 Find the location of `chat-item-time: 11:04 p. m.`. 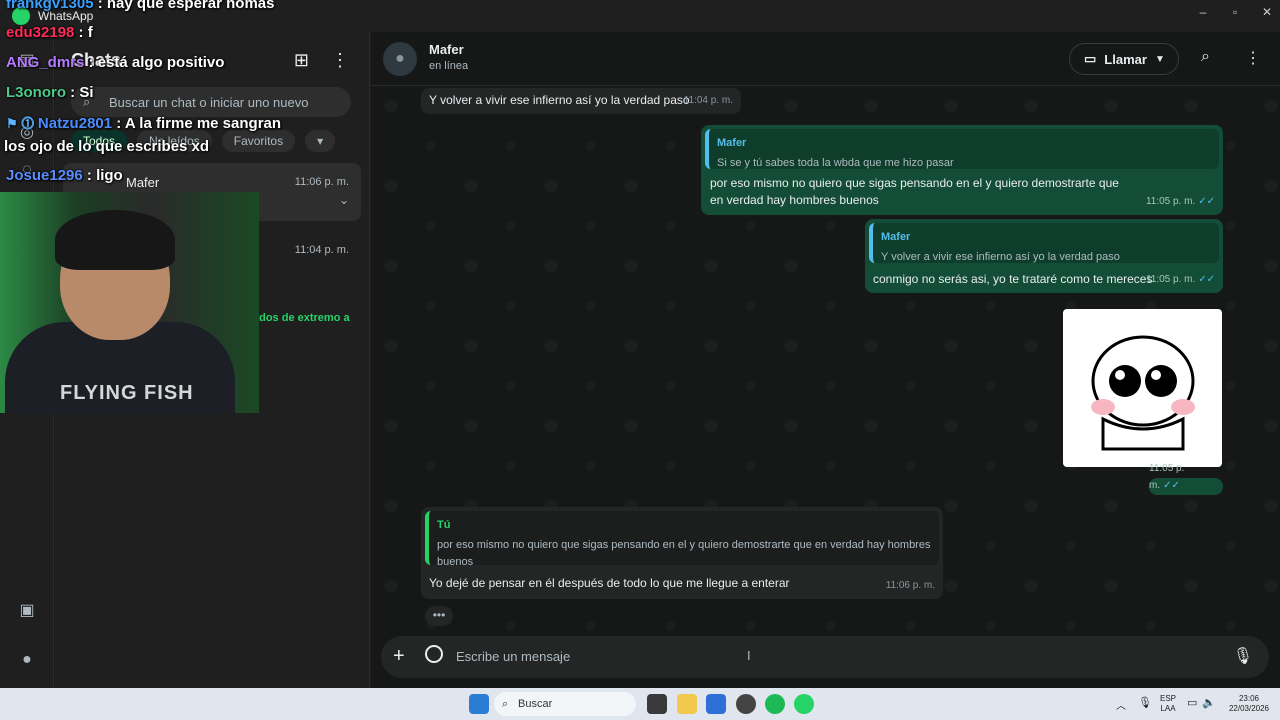

chat-item-time: 11:04 p. m. is located at coordinates (321, 250).